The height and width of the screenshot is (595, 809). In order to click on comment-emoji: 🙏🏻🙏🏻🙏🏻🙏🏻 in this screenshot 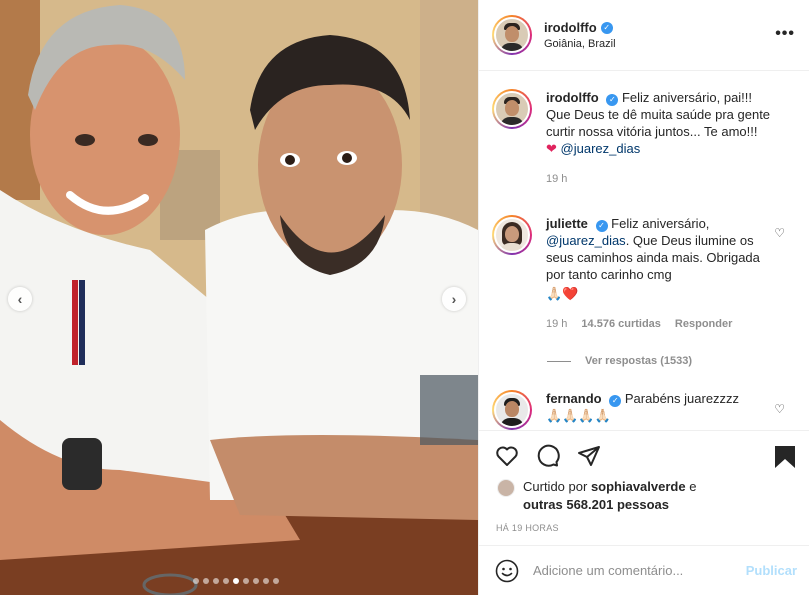, I will do `click(578, 415)`.